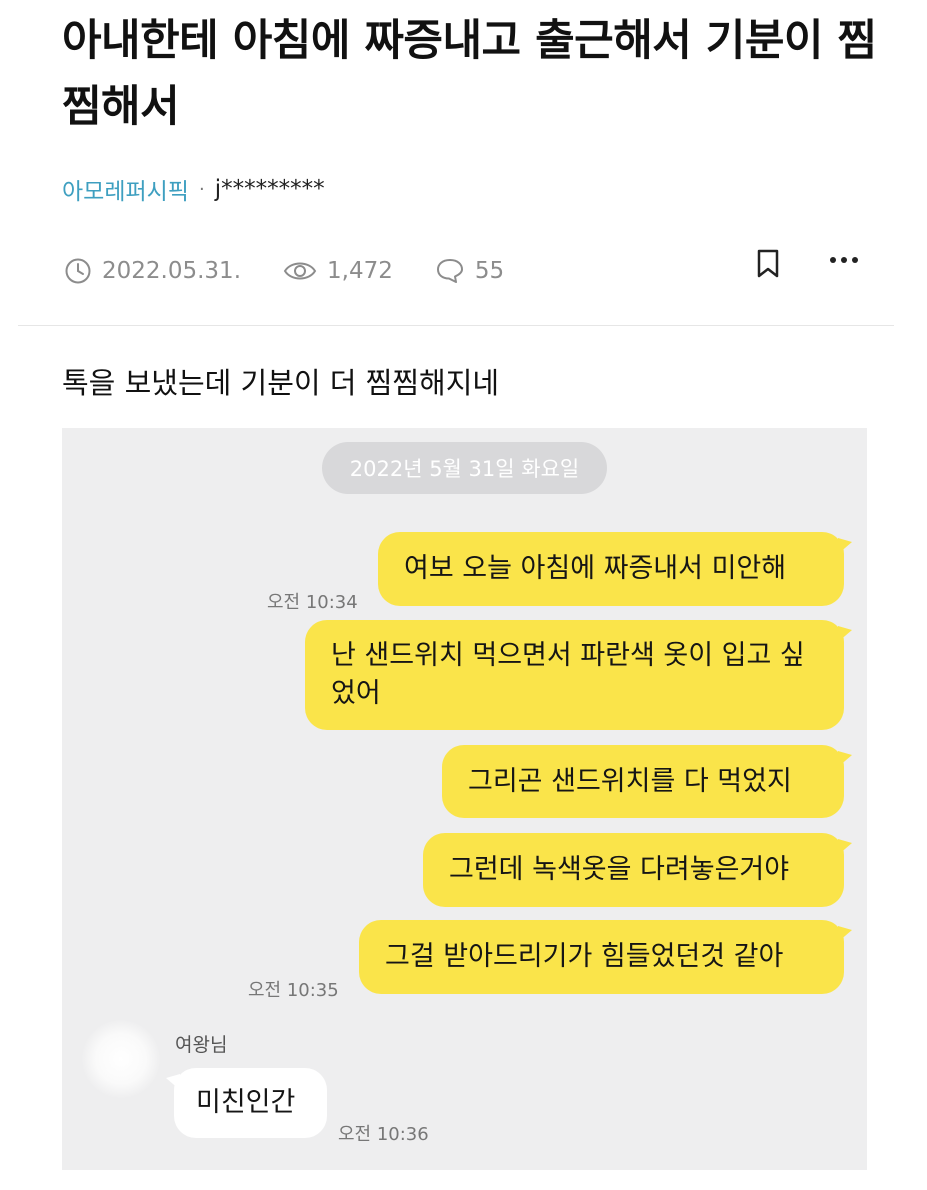 The image size is (927, 1190). Describe the element at coordinates (469, 74) in the screenshot. I see `post-title: 아내한테 아침에 짜증내고 출근해서 기분이 찜찜해서` at that location.